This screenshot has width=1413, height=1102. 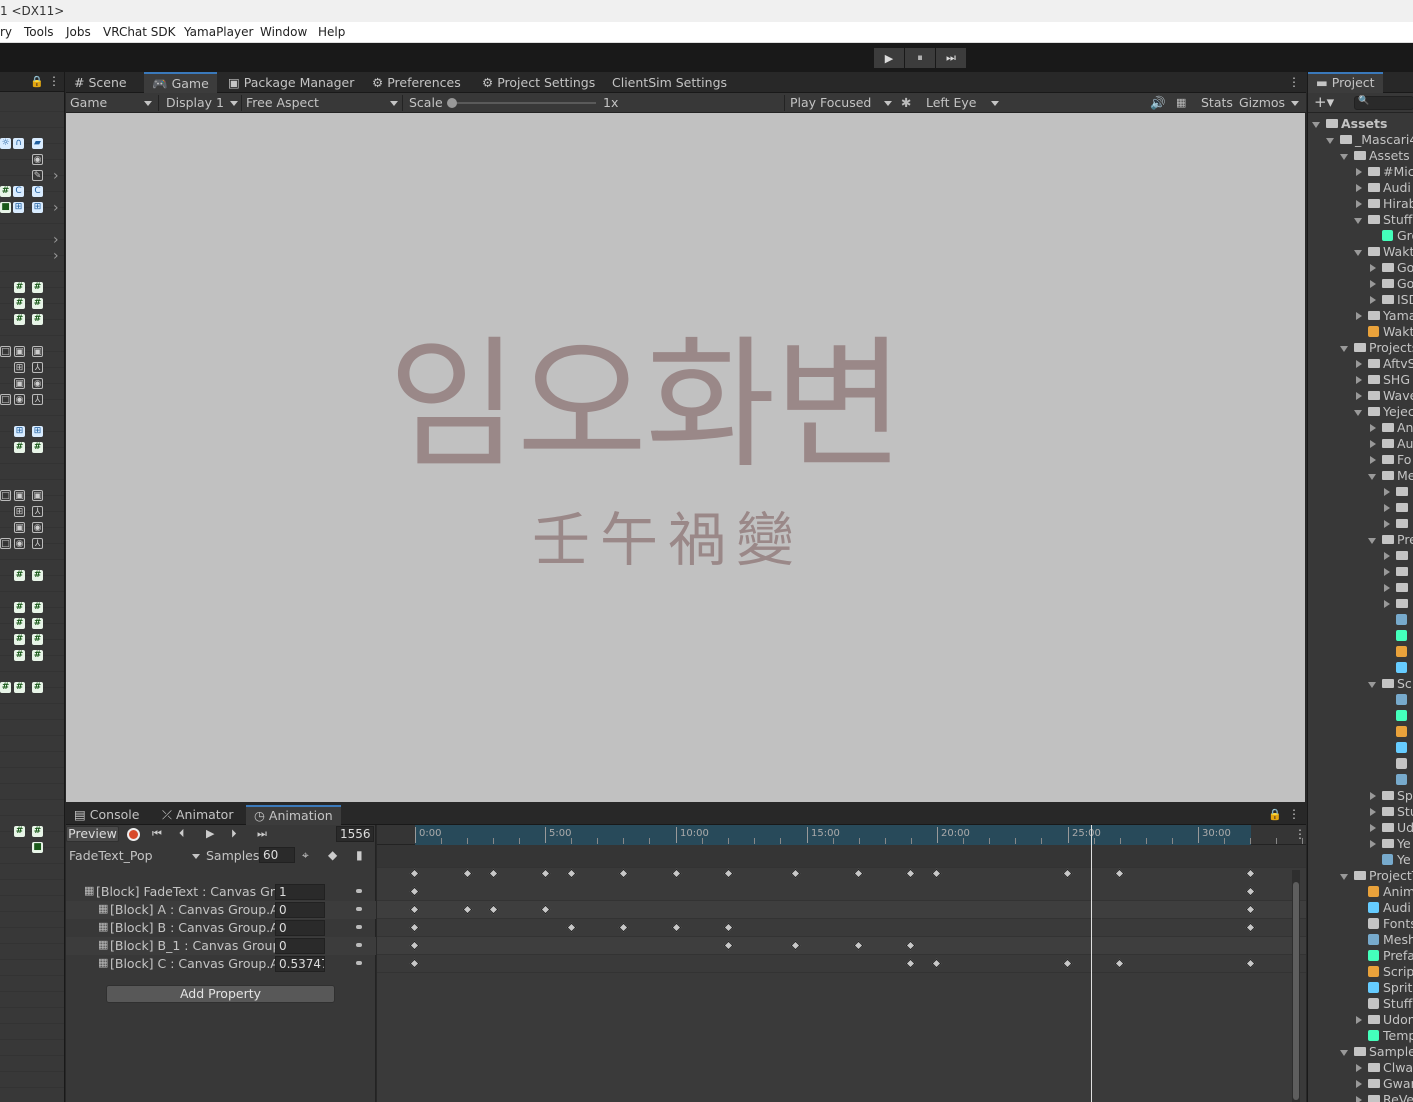 I want to click on tab-clientsim-settings: ClientSim Settings, so click(x=669, y=82).